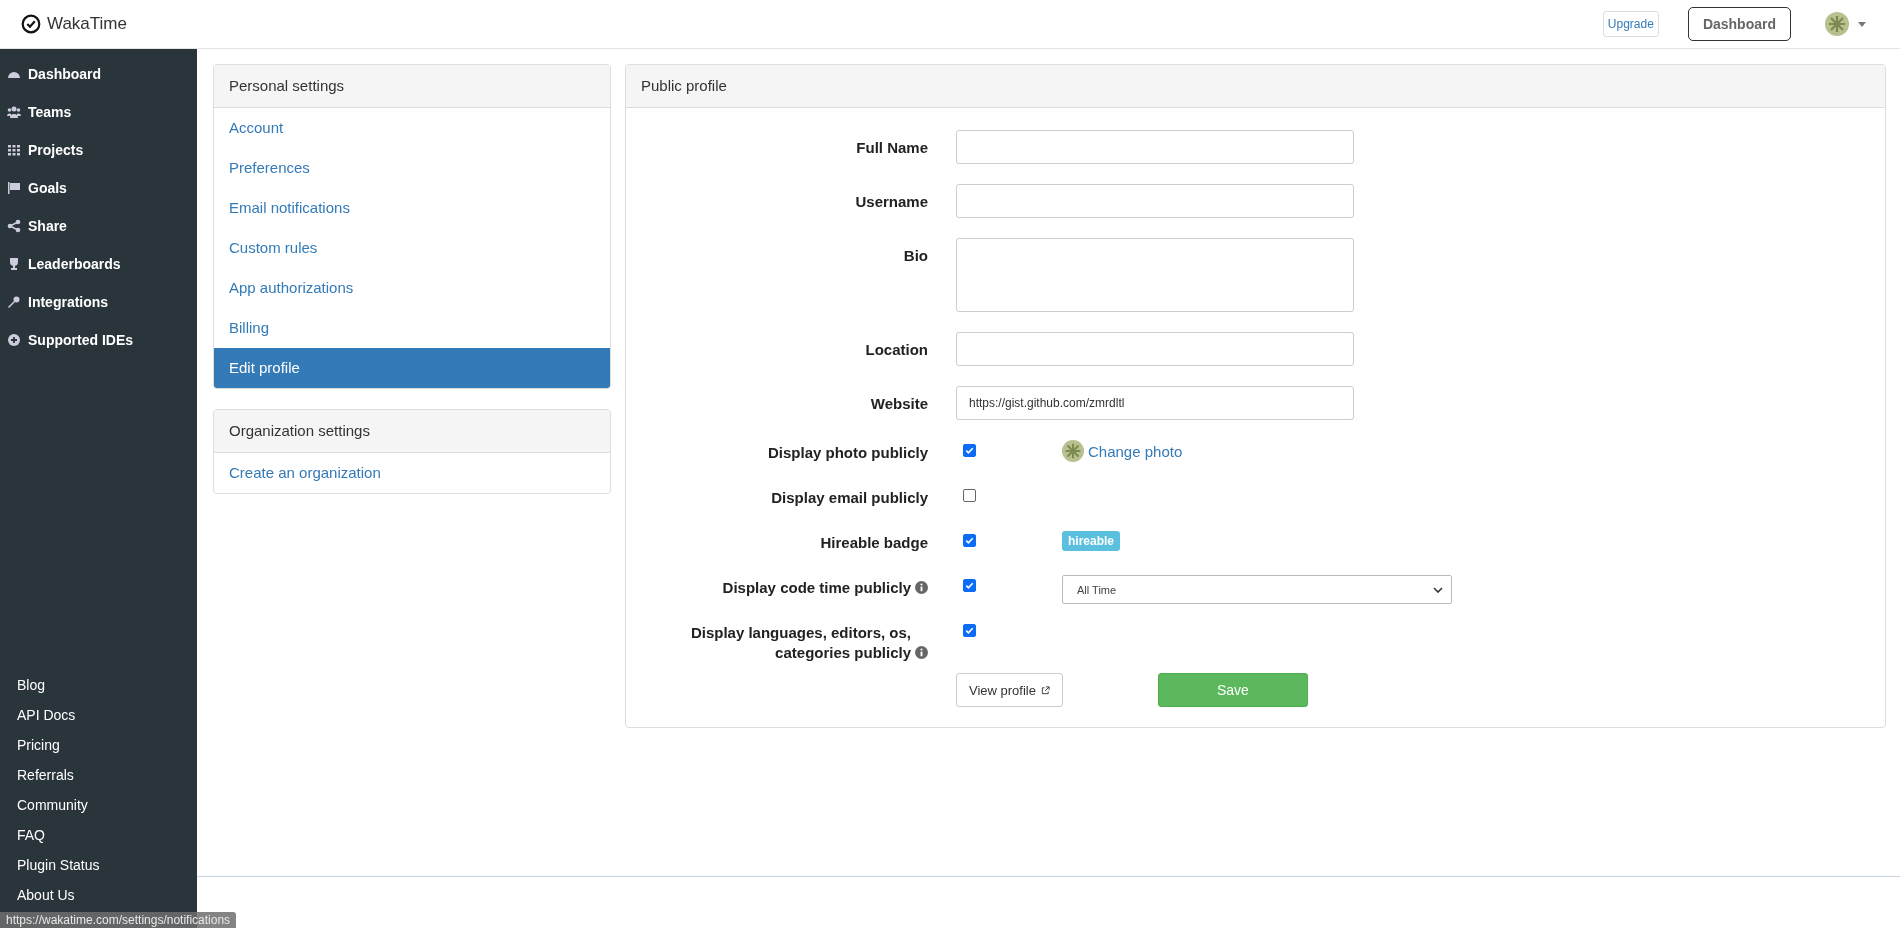  I want to click on caret-icon, so click(1862, 24).